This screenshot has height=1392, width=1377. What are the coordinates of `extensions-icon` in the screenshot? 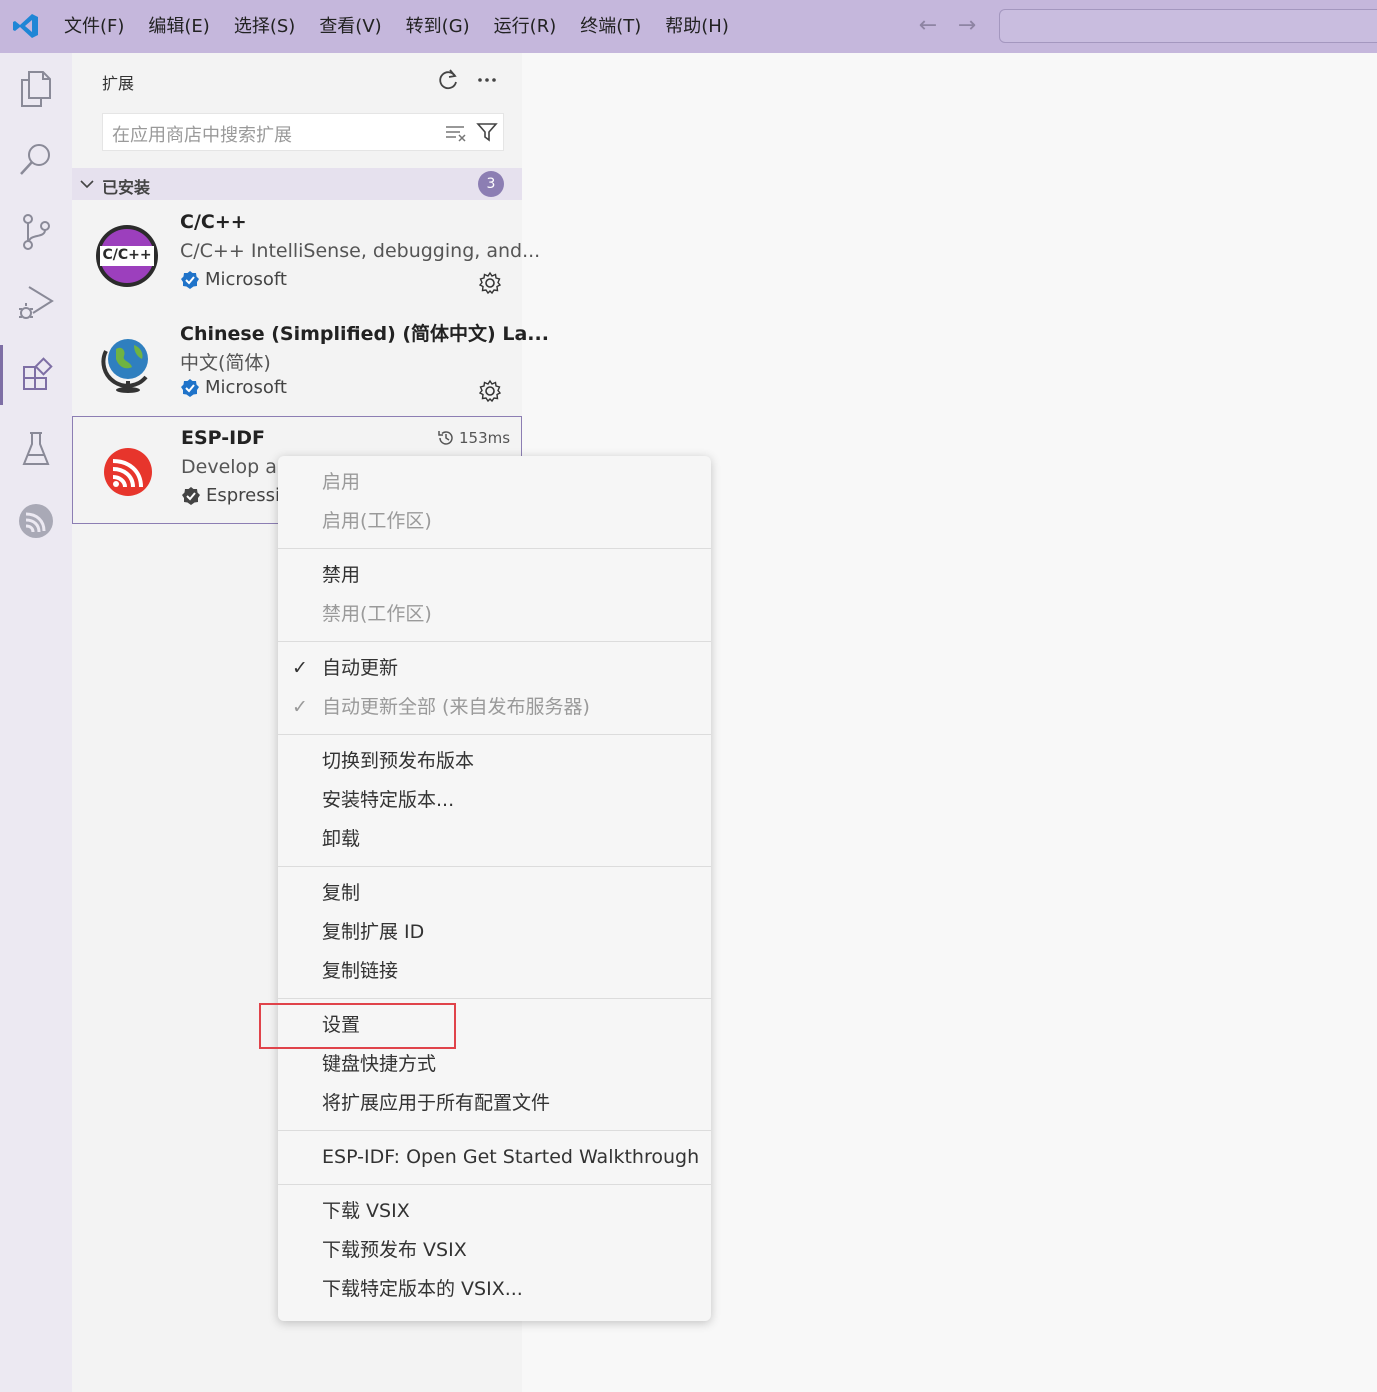 It's located at (36, 375).